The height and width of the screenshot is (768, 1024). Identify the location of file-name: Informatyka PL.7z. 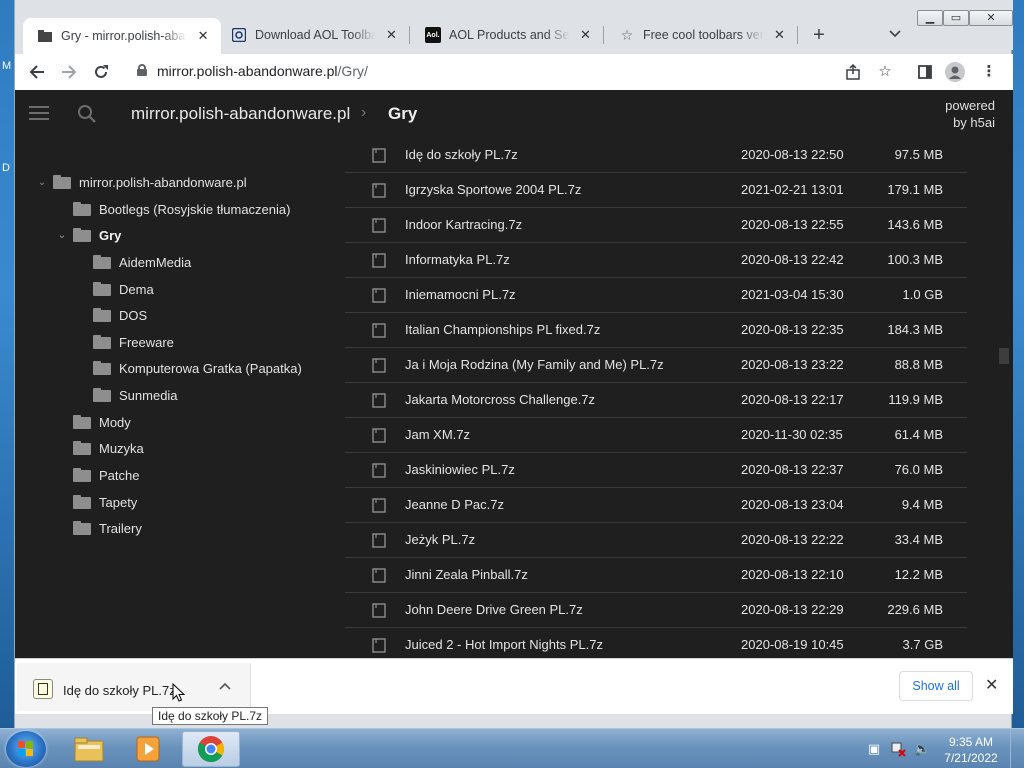
(457, 259).